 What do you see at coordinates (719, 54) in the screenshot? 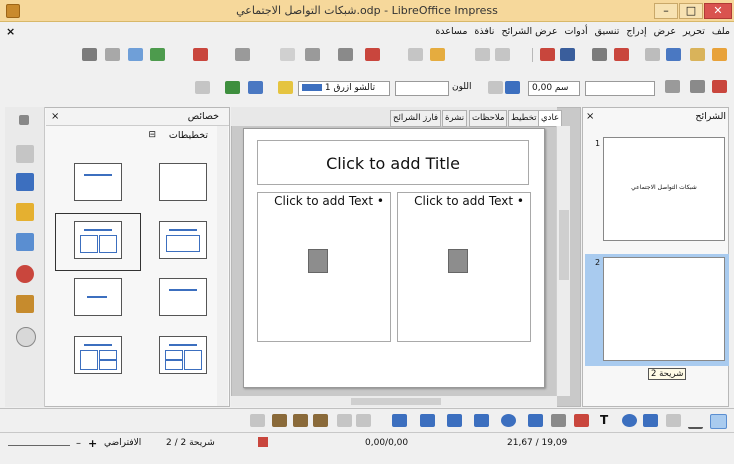
I see `new-document-icon` at bounding box center [719, 54].